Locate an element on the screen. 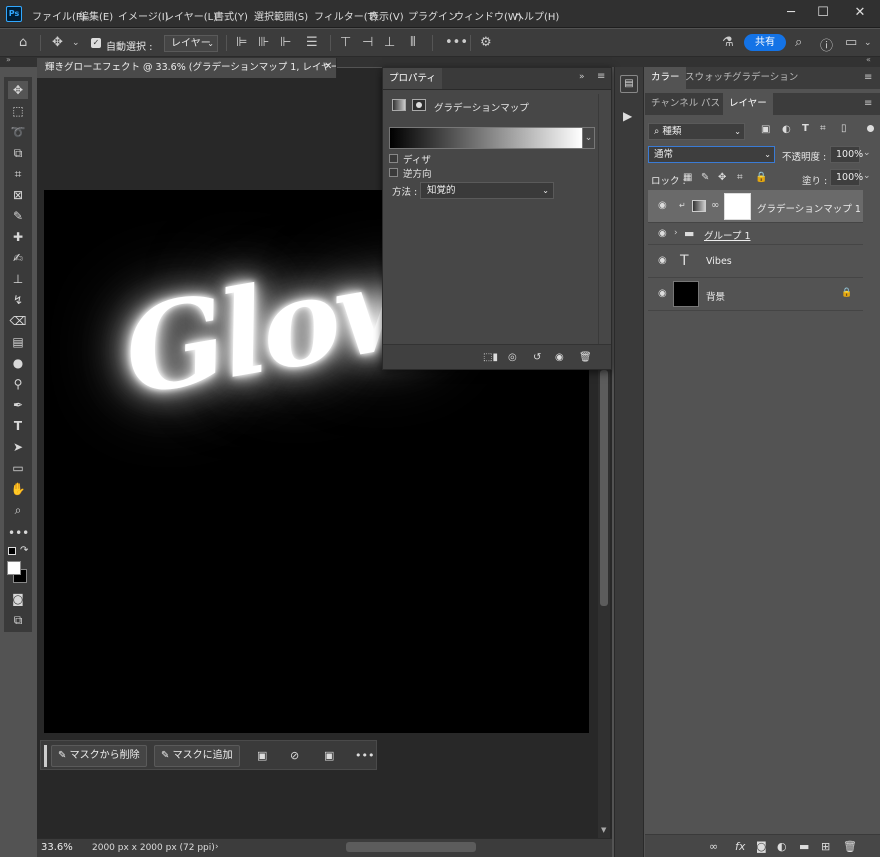 Image resolution: width=880 pixels, height=857 pixels. menu-file: ファイル(F) is located at coordinates (59, 15).